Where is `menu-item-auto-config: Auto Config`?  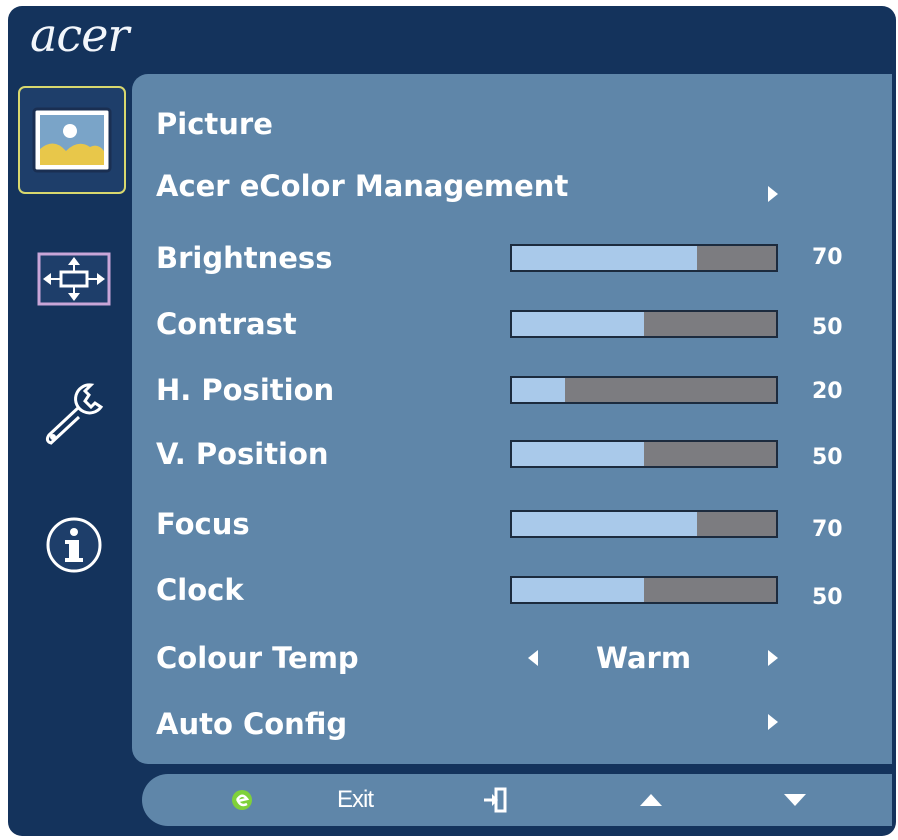 menu-item-auto-config: Auto Config is located at coordinates (516, 724).